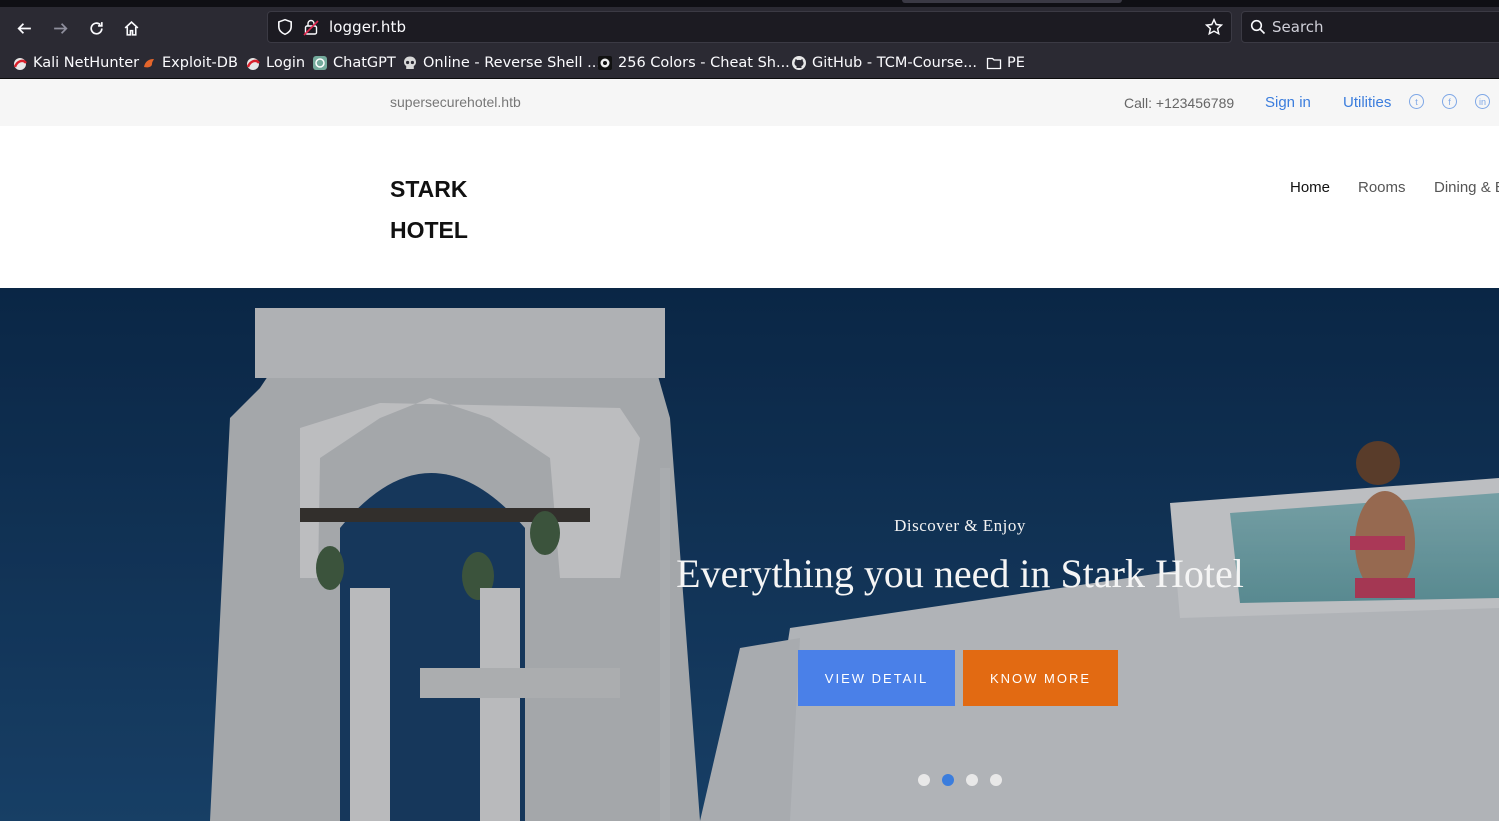 The height and width of the screenshot is (821, 1499). I want to click on url-bar: logger.htb, so click(749, 27).